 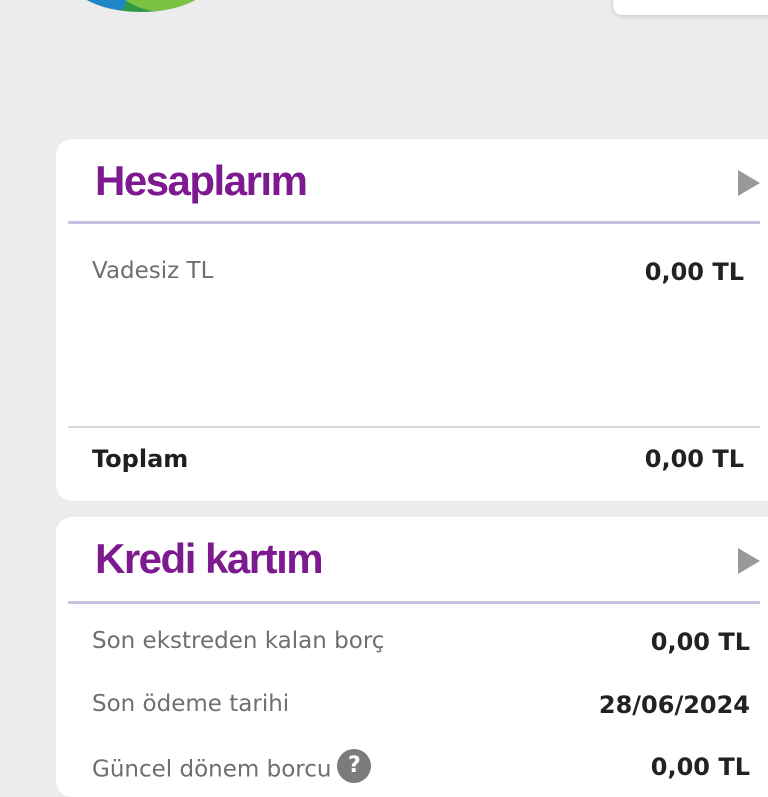 I want to click on total-divider, so click(x=414, y=427).